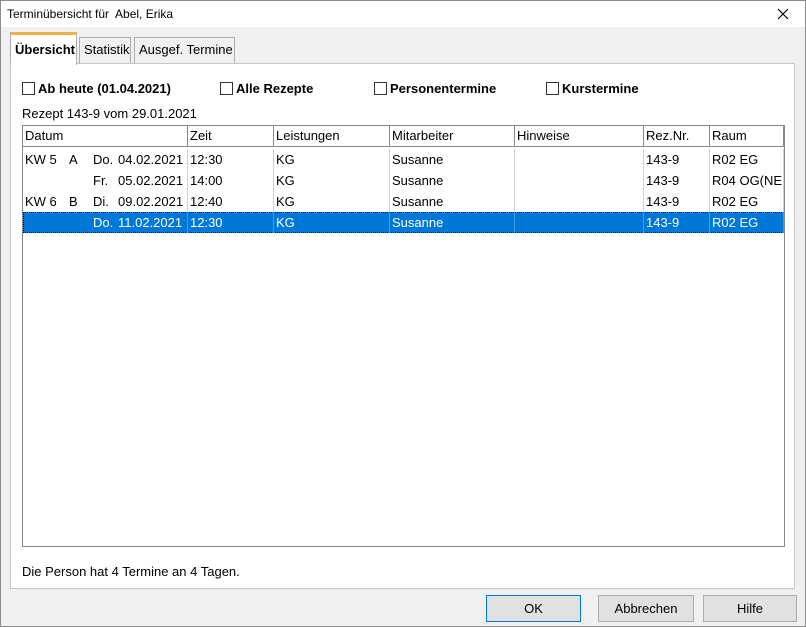 The width and height of the screenshot is (806, 627). Describe the element at coordinates (579, 136) in the screenshot. I see `column-header-hinweise: Hinweise` at that location.